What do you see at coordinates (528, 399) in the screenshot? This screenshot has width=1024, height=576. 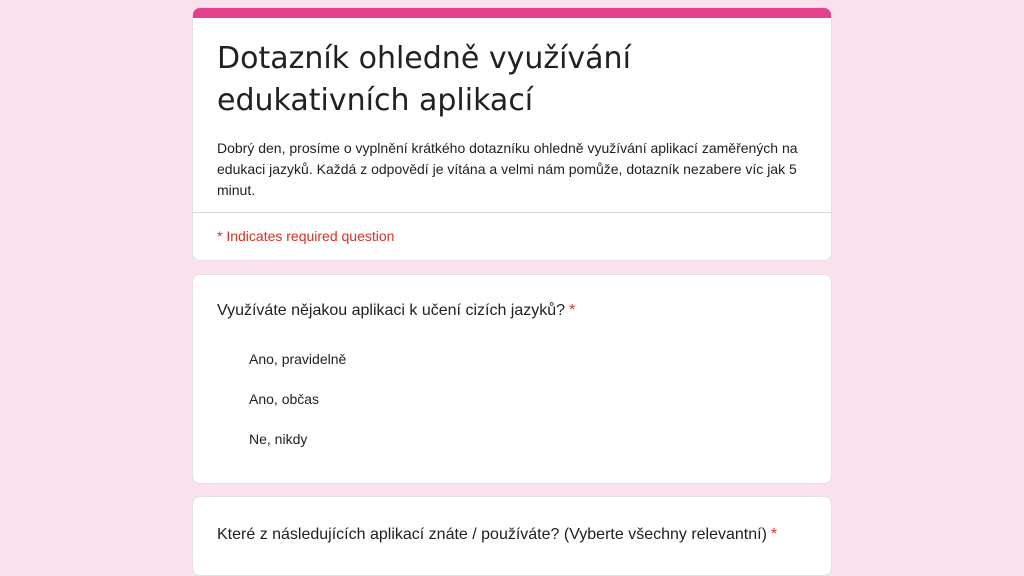 I see `option-ano-obcas: Ano, občas` at bounding box center [528, 399].